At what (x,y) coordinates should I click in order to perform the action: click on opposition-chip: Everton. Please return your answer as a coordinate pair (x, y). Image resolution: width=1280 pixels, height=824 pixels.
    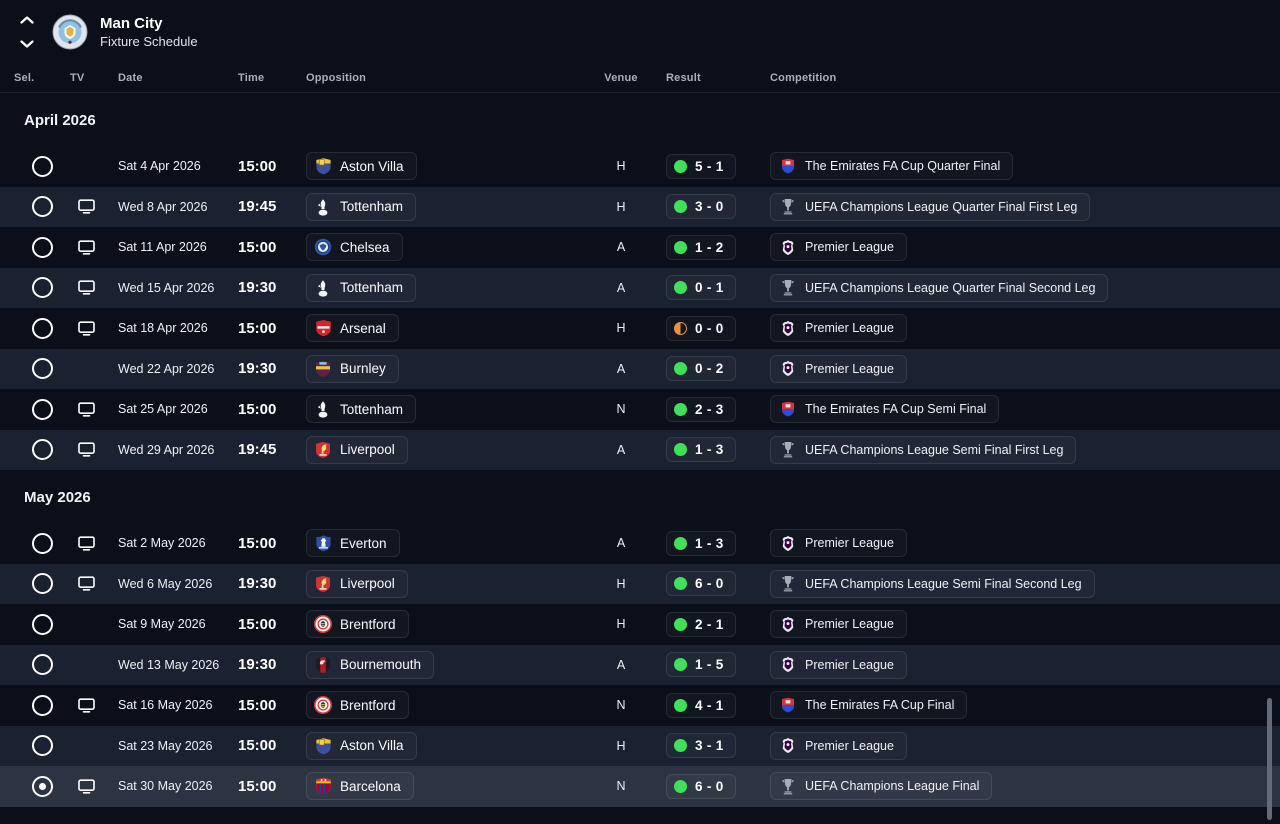
    Looking at the image, I should click on (353, 543).